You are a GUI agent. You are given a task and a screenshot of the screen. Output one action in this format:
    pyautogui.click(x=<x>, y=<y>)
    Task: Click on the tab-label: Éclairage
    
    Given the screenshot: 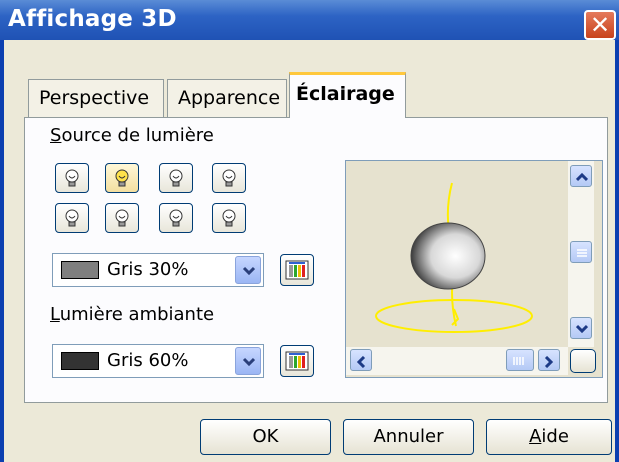 What is the action you would take?
    pyautogui.click(x=345, y=94)
    